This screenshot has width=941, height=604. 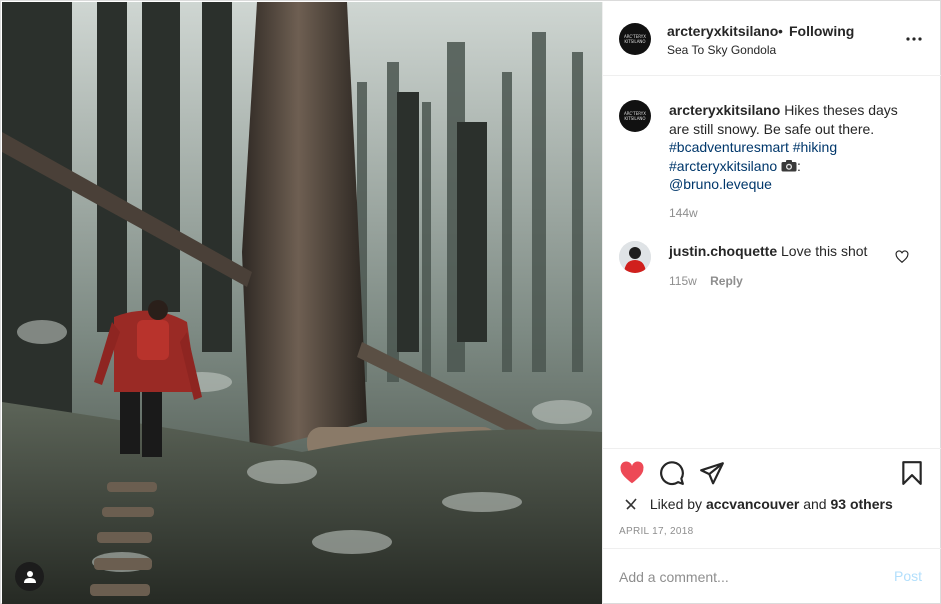 What do you see at coordinates (914, 39) in the screenshot?
I see `more-options-icon` at bounding box center [914, 39].